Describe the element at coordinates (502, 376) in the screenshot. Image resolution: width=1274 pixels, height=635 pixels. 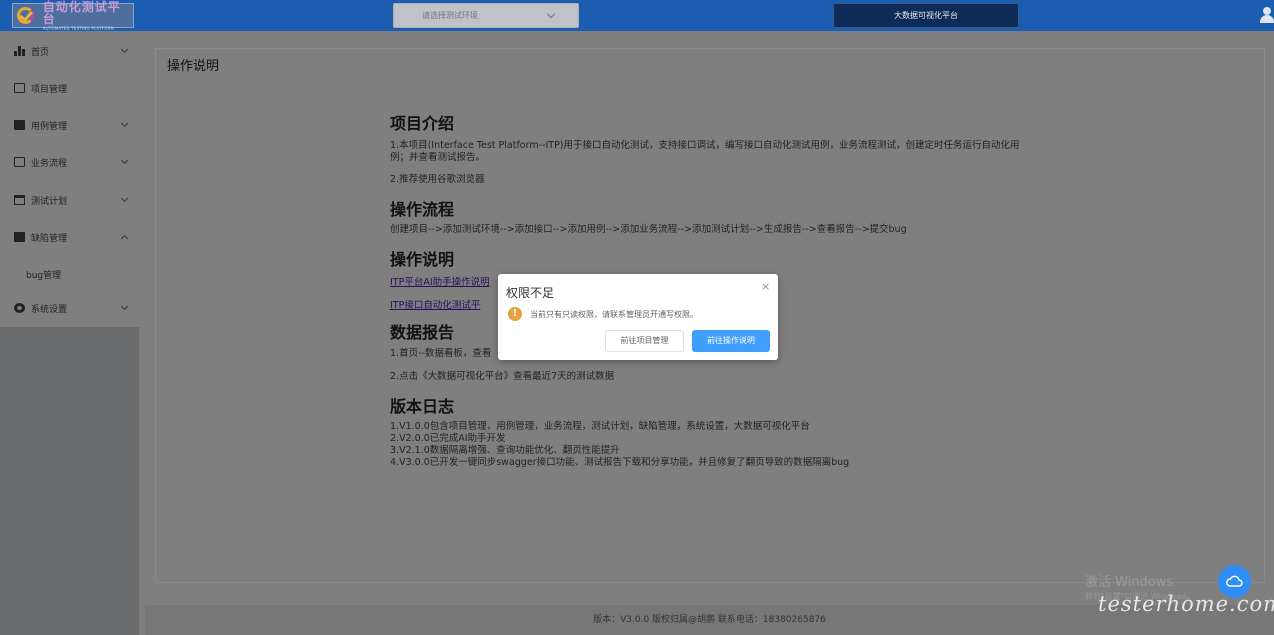
I see `report-paragraph-2: 2.点击《大数据可视化平台》查看最近7天的测试数据` at that location.